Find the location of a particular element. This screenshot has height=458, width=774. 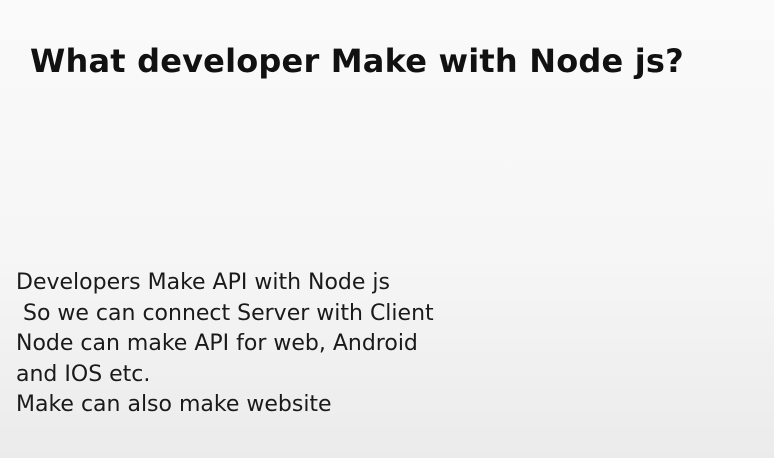

slide-line: Make can also make website is located at coordinates (174, 404).